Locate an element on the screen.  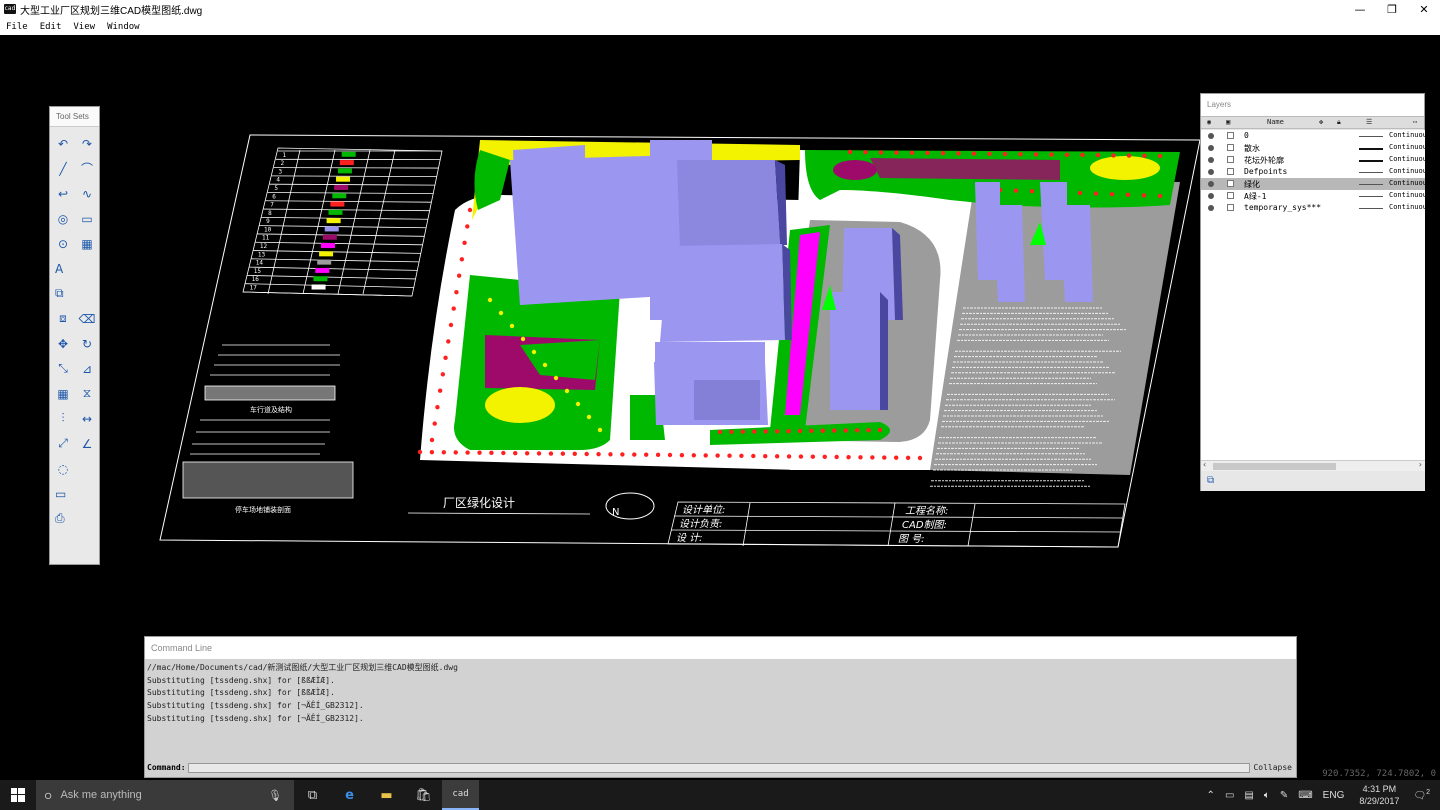
rectangle-icon: ▭ is located at coordinates (87, 218).